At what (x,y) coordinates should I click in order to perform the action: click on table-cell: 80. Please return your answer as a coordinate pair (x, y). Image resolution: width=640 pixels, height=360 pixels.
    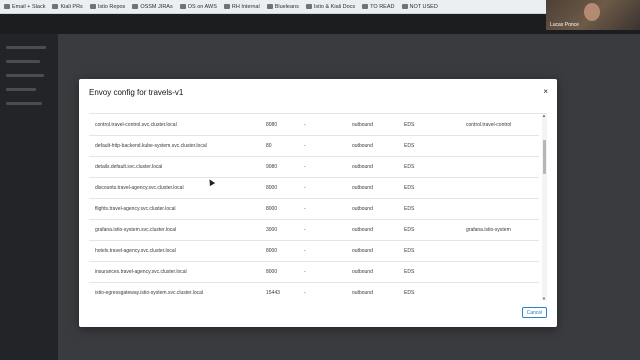
    Looking at the image, I should click on (269, 146).